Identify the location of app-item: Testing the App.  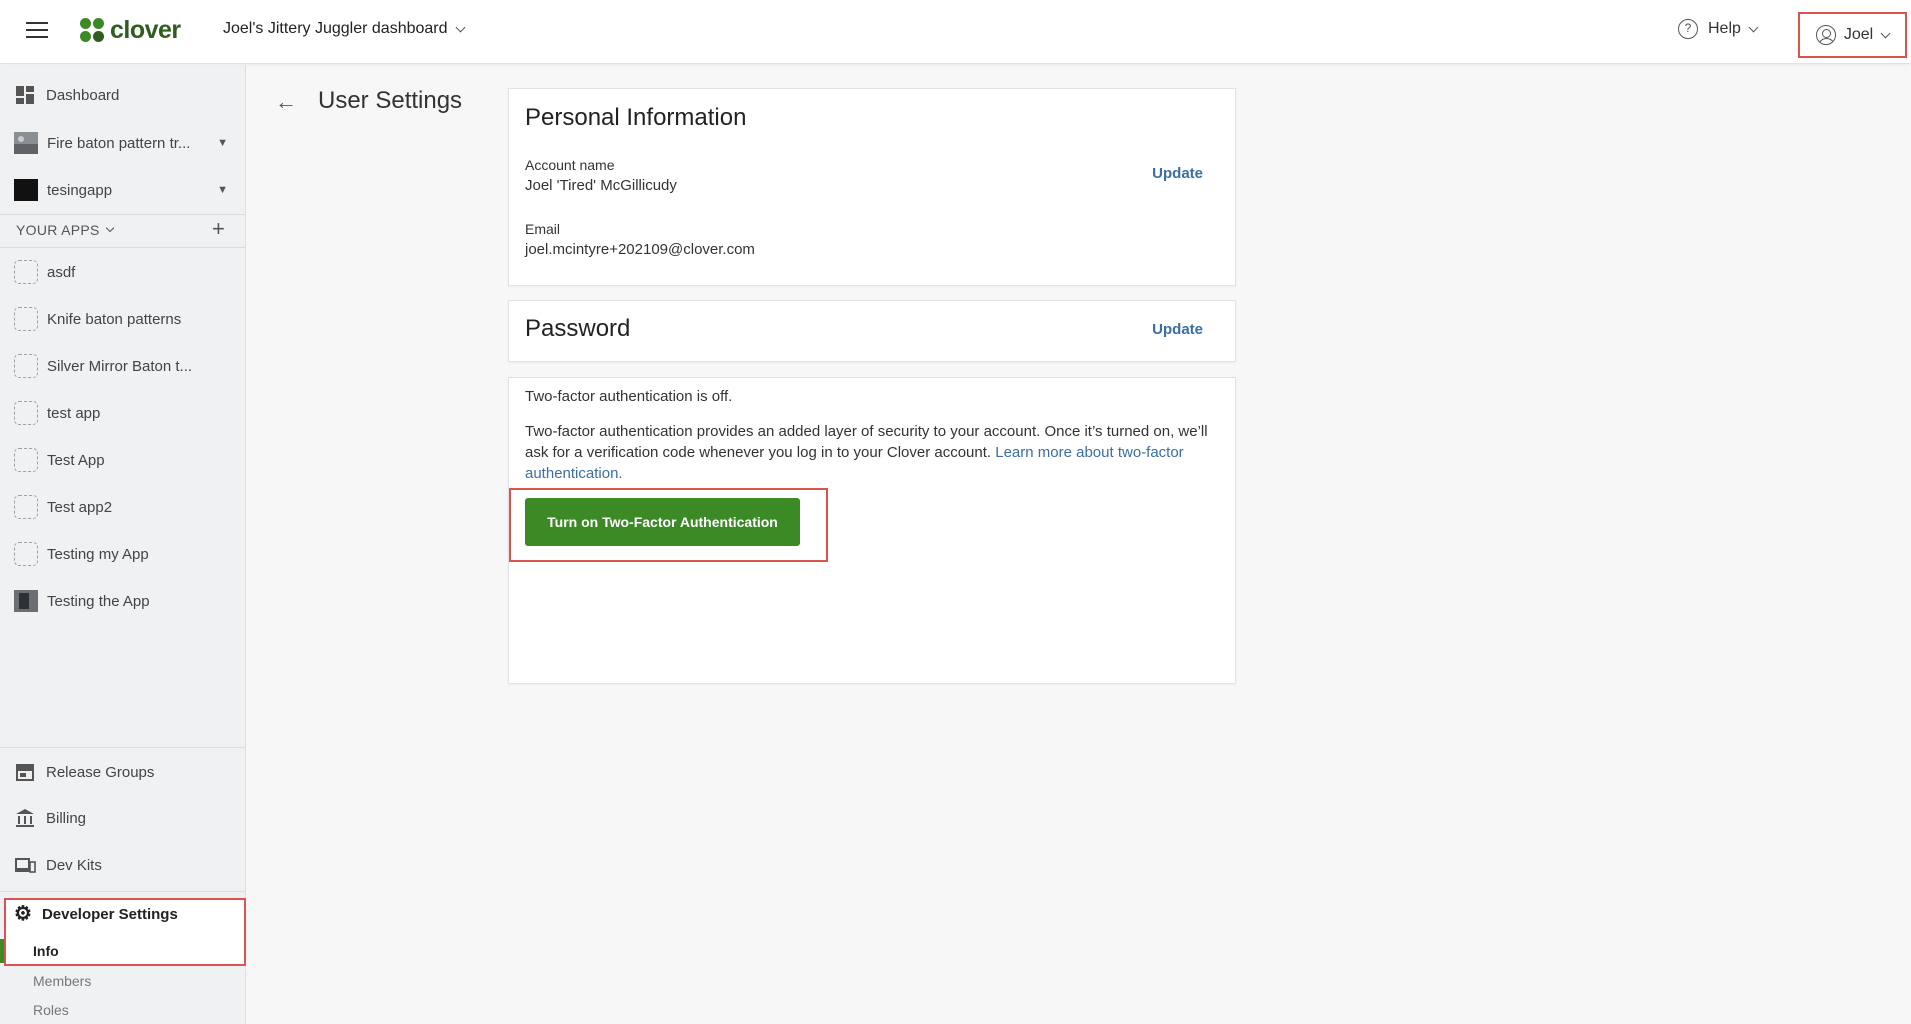
(123, 601).